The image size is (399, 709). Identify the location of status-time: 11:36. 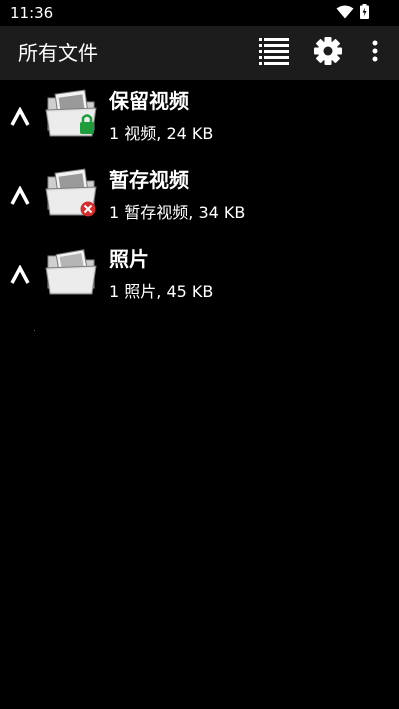
(32, 13).